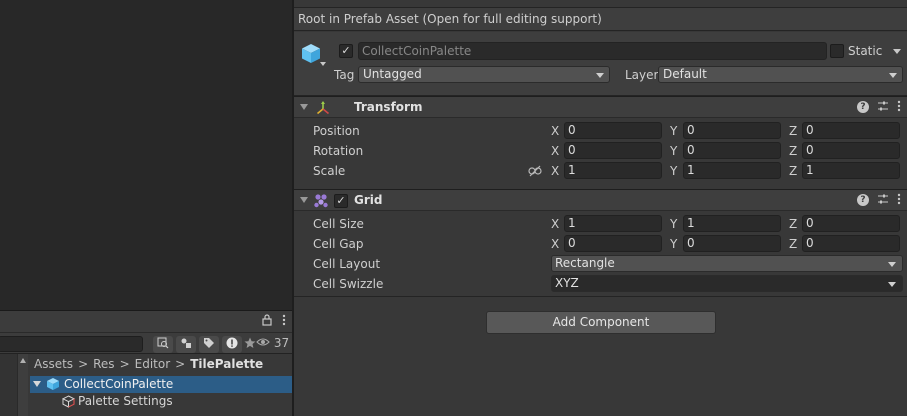 Image resolution: width=907 pixels, height=416 pixels. What do you see at coordinates (727, 263) in the screenshot?
I see `cell-layout-dropdown: Rectangle` at bounding box center [727, 263].